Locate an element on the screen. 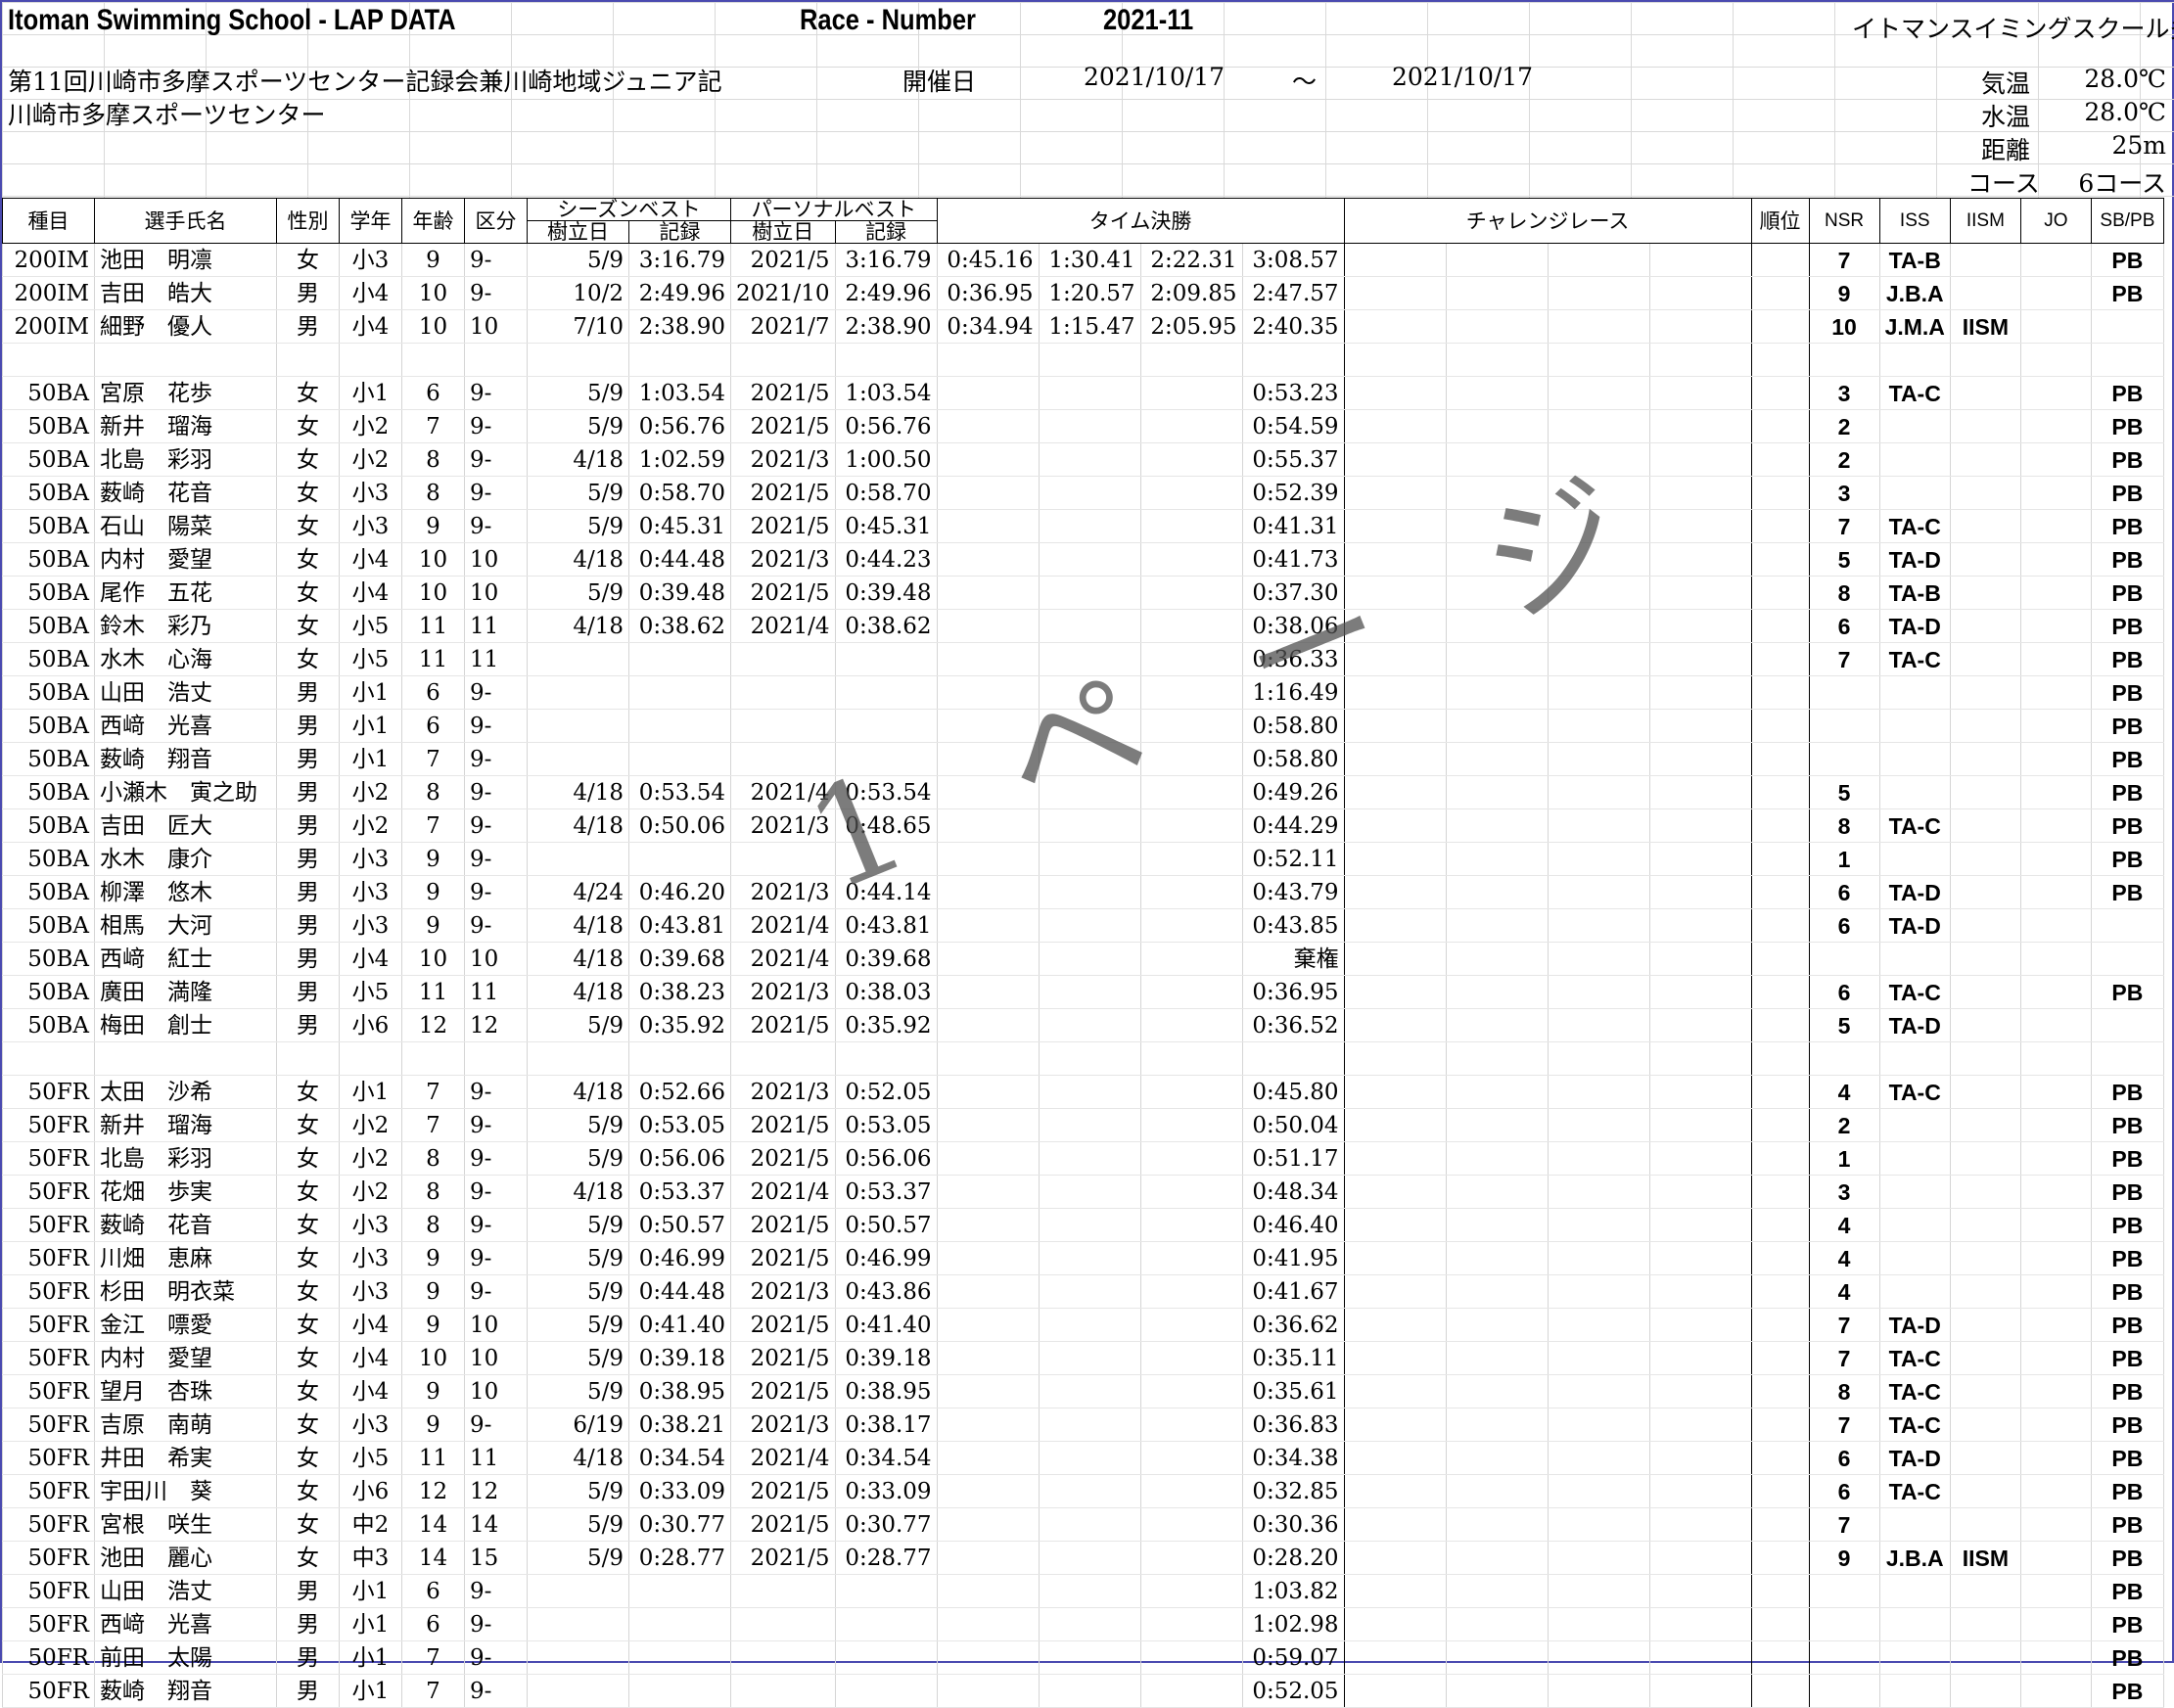  cell-sb-record: 0:38.21 is located at coordinates (679, 1425).